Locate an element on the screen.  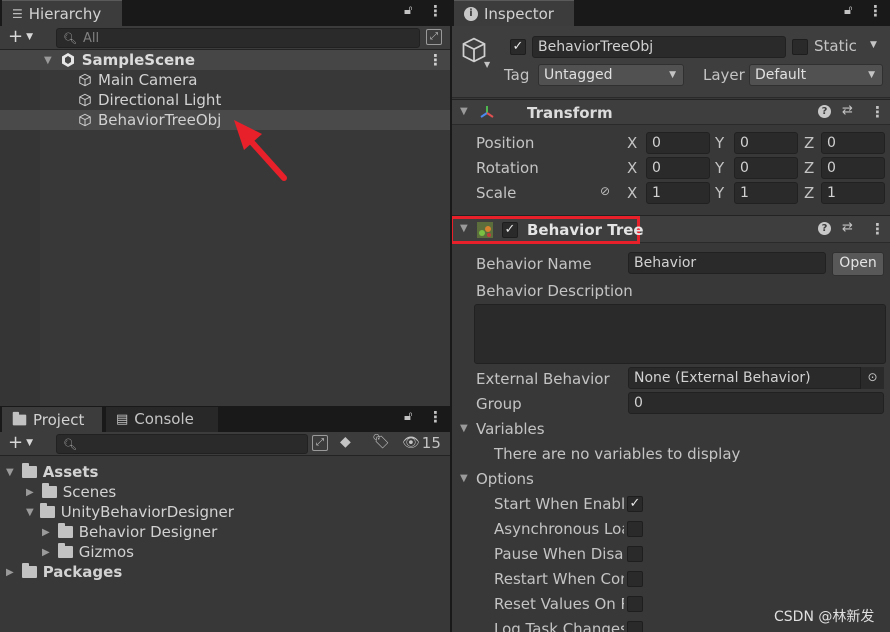
options-label: Options is located at coordinates (505, 479).